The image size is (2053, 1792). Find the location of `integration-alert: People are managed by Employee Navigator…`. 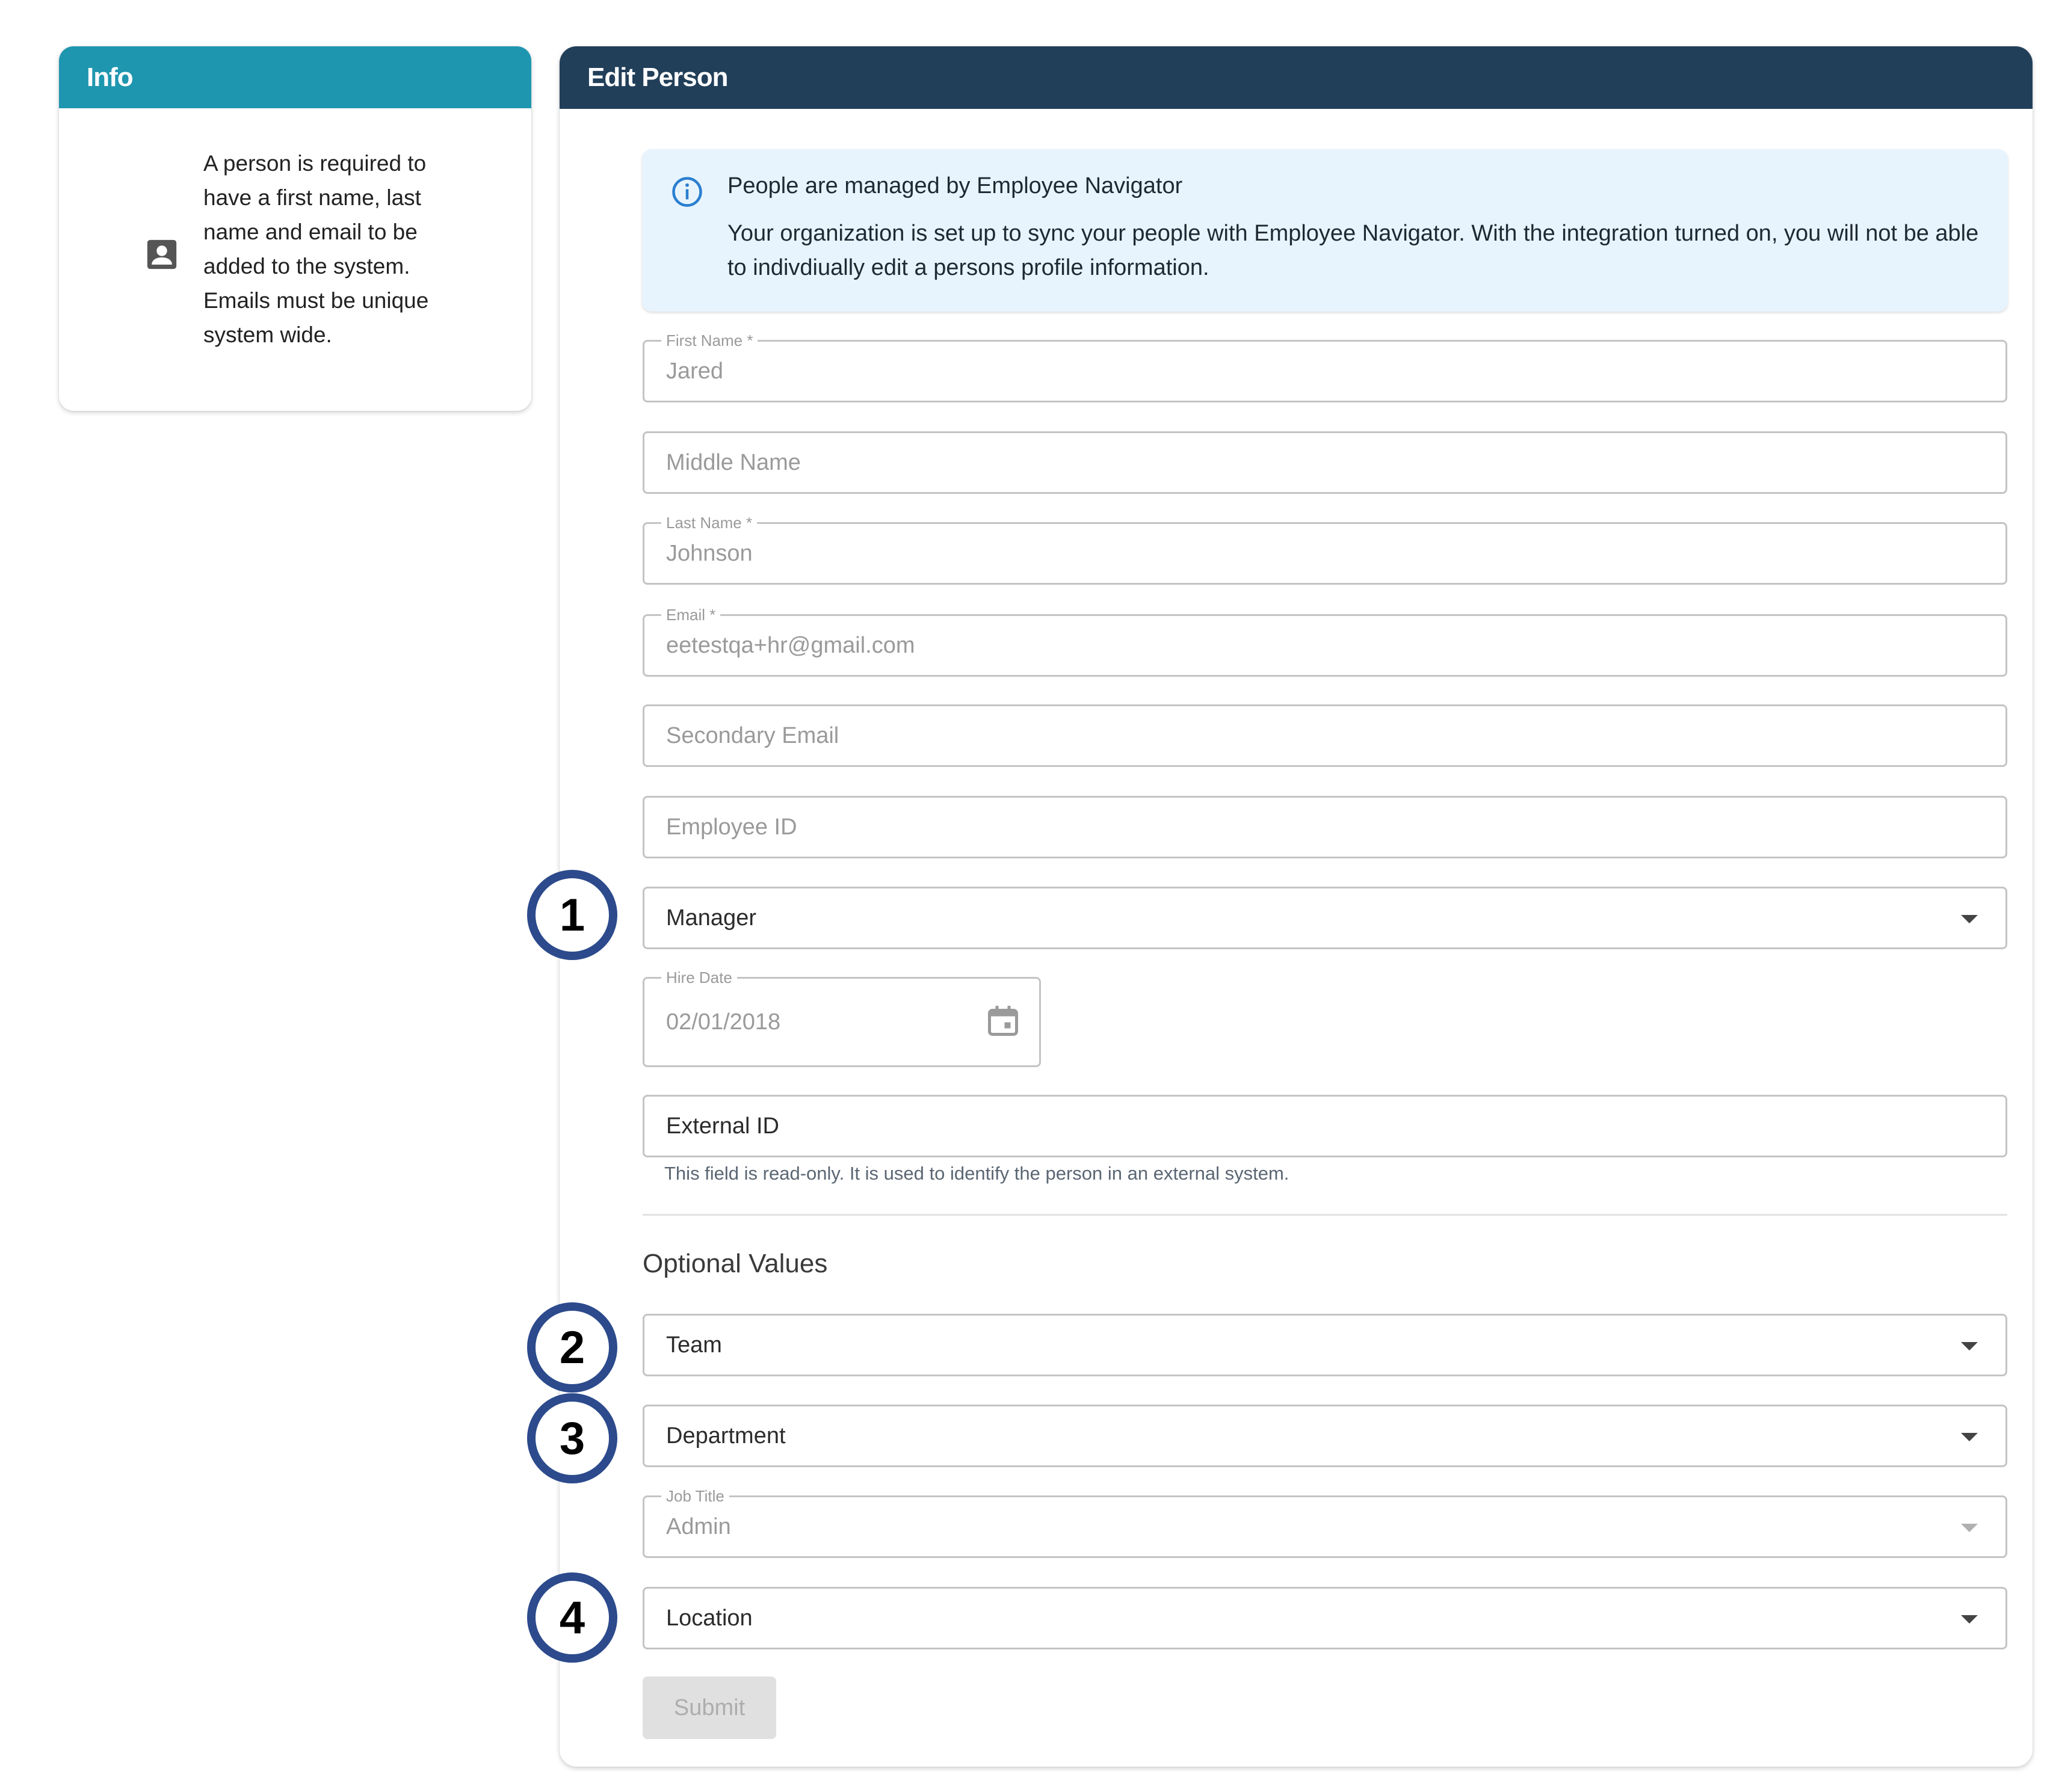

integration-alert: People are managed by Employee Navigator… is located at coordinates (1325, 230).